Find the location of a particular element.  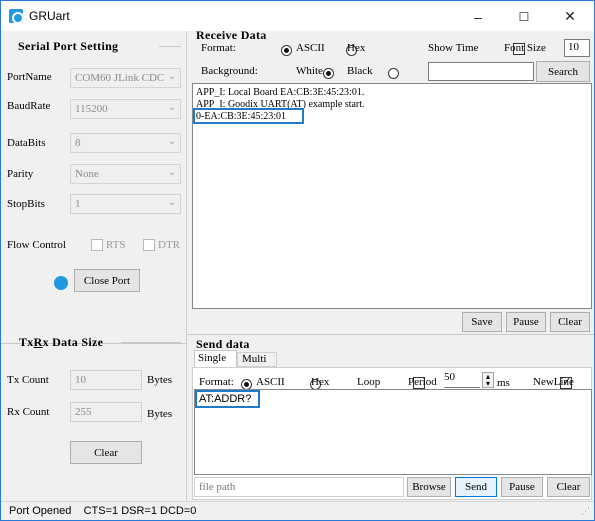

highlight-box is located at coordinates (248, 116).